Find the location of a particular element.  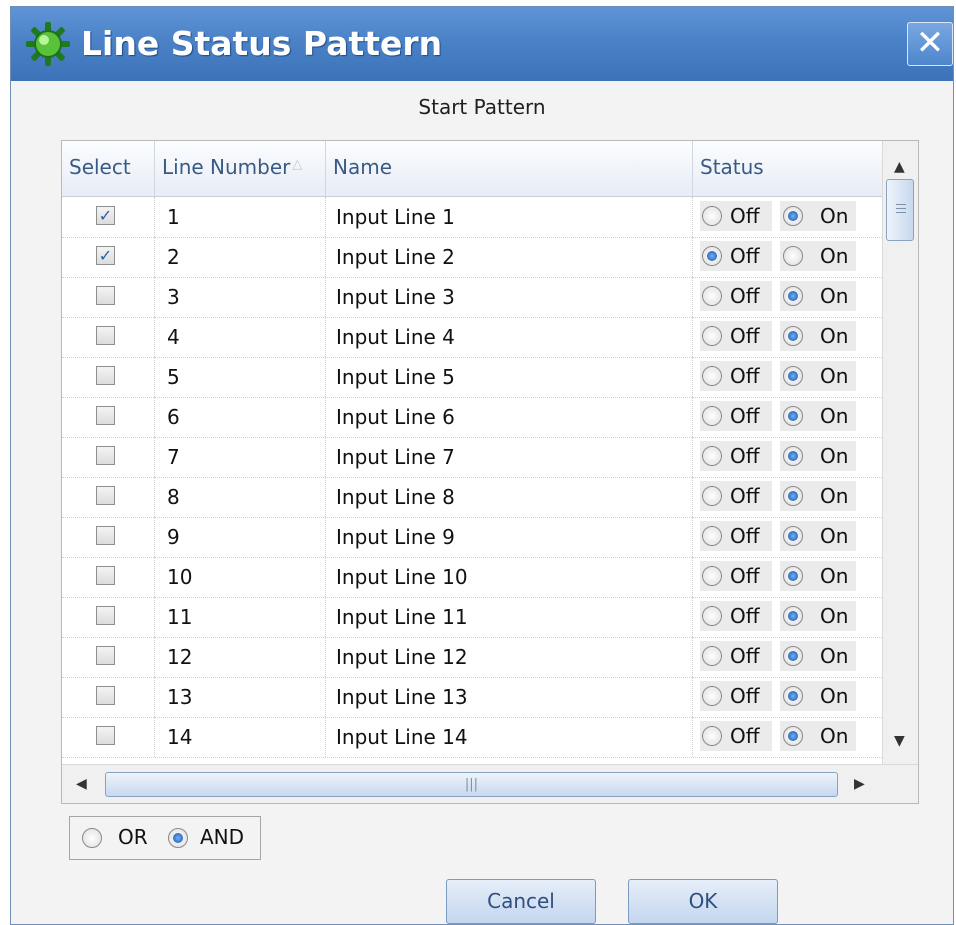

title-bar: Line Status Pattern ✕ is located at coordinates (482, 44).